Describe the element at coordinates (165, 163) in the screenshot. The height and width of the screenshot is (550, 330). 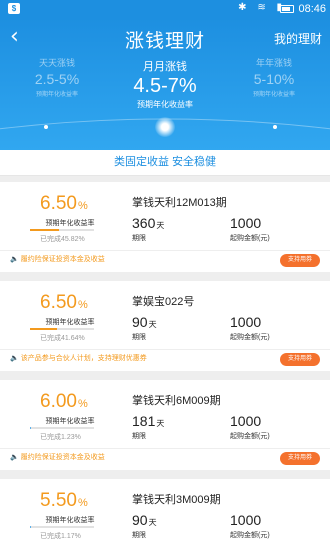
I see `tagline: 类固定收益 安全稳健` at that location.